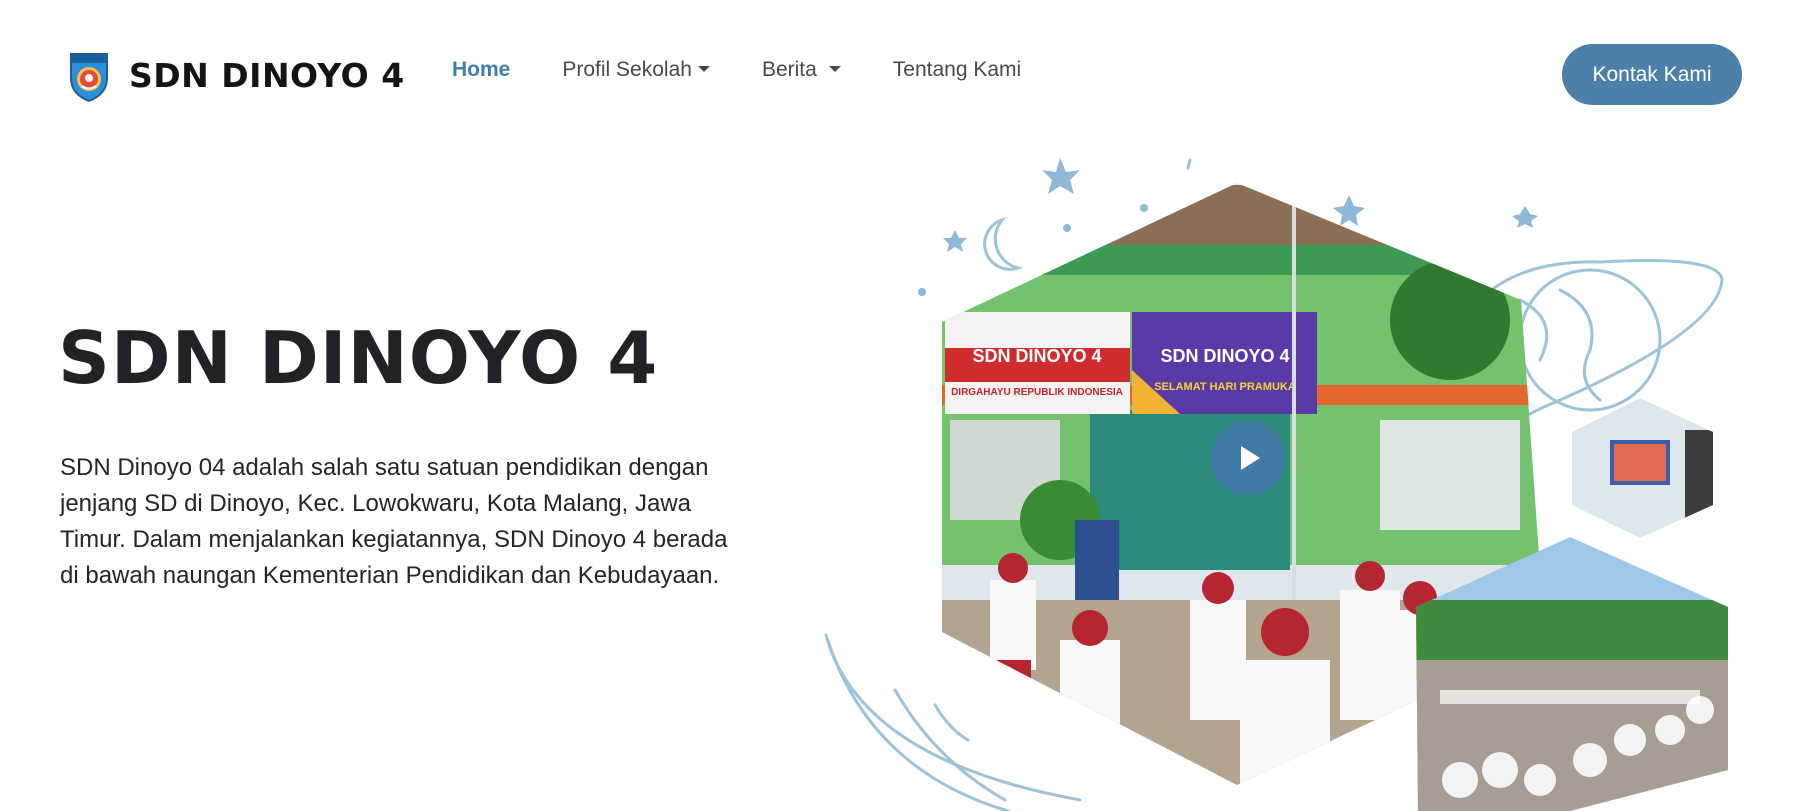 This screenshot has height=811, width=1801. I want to click on classroom-photo, so click(1642, 468).